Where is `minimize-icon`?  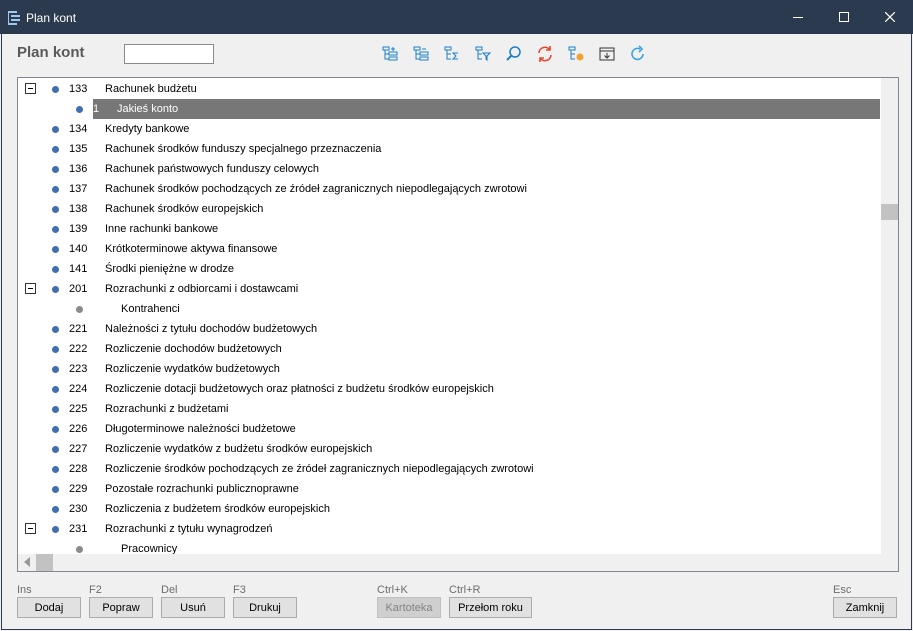
minimize-icon is located at coordinates (798, 17).